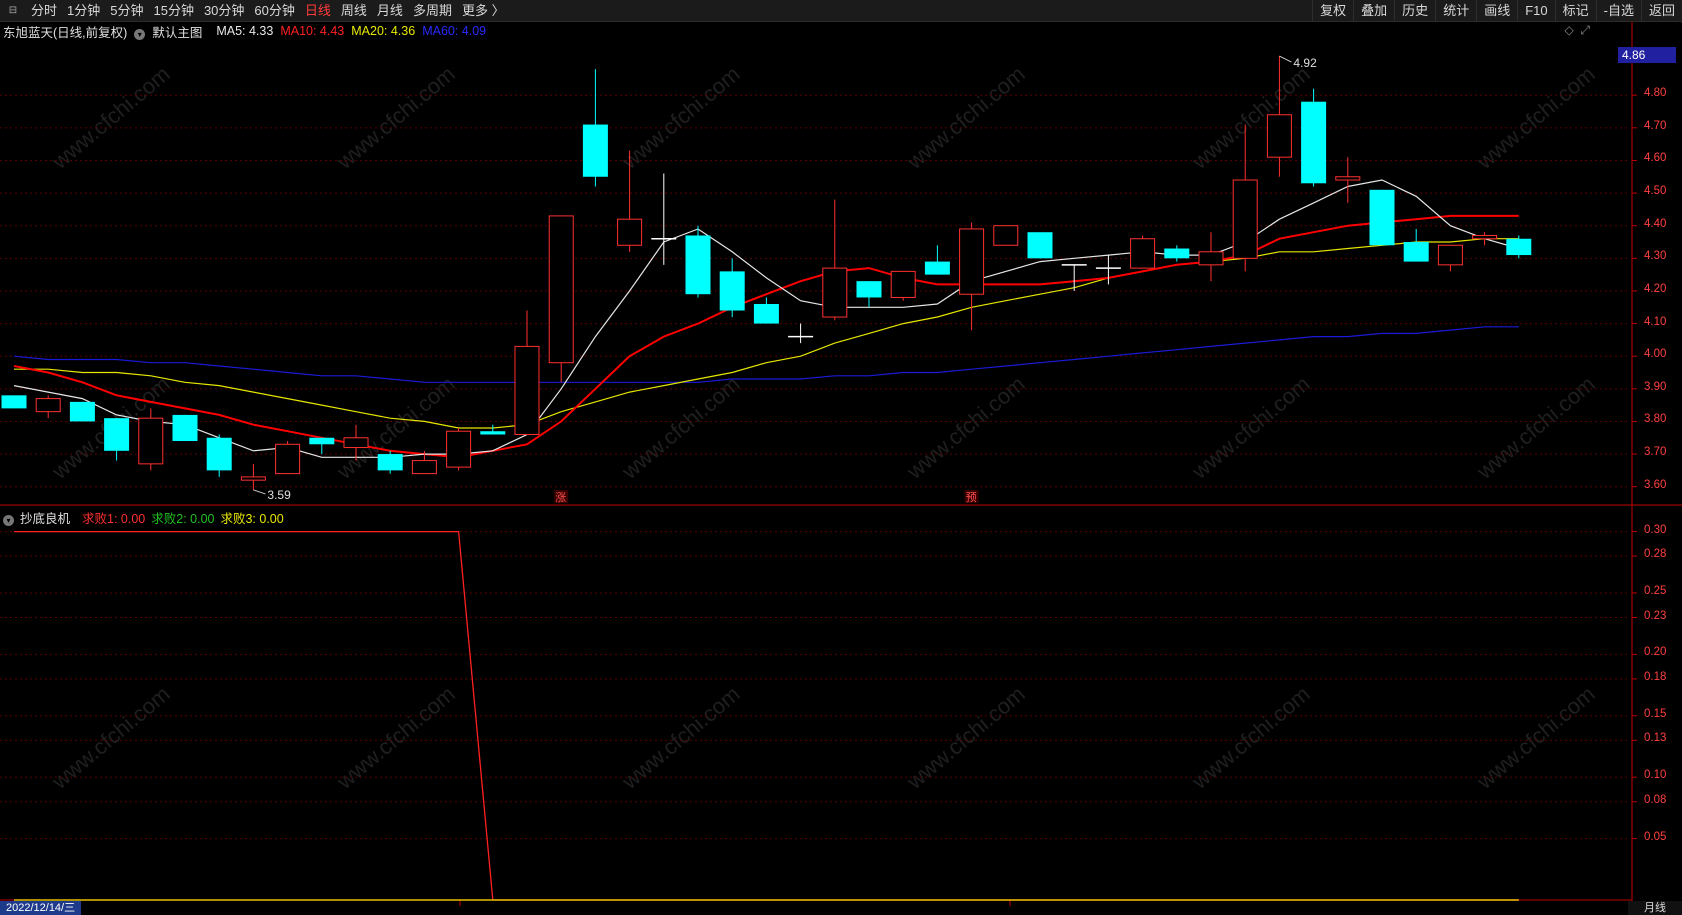 The width and height of the screenshot is (1682, 915). What do you see at coordinates (1655, 354) in the screenshot?
I see `price-tick-label: 4.00` at bounding box center [1655, 354].